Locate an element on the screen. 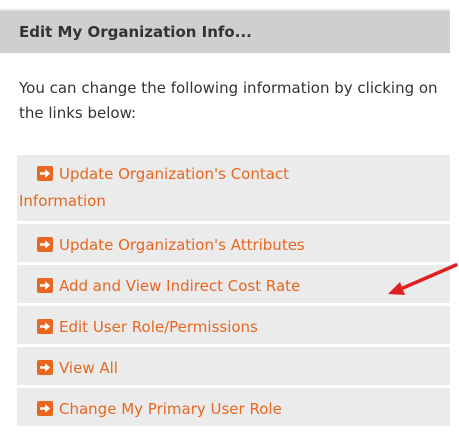 The width and height of the screenshot is (459, 439). link-view-all: View All is located at coordinates (233, 367).